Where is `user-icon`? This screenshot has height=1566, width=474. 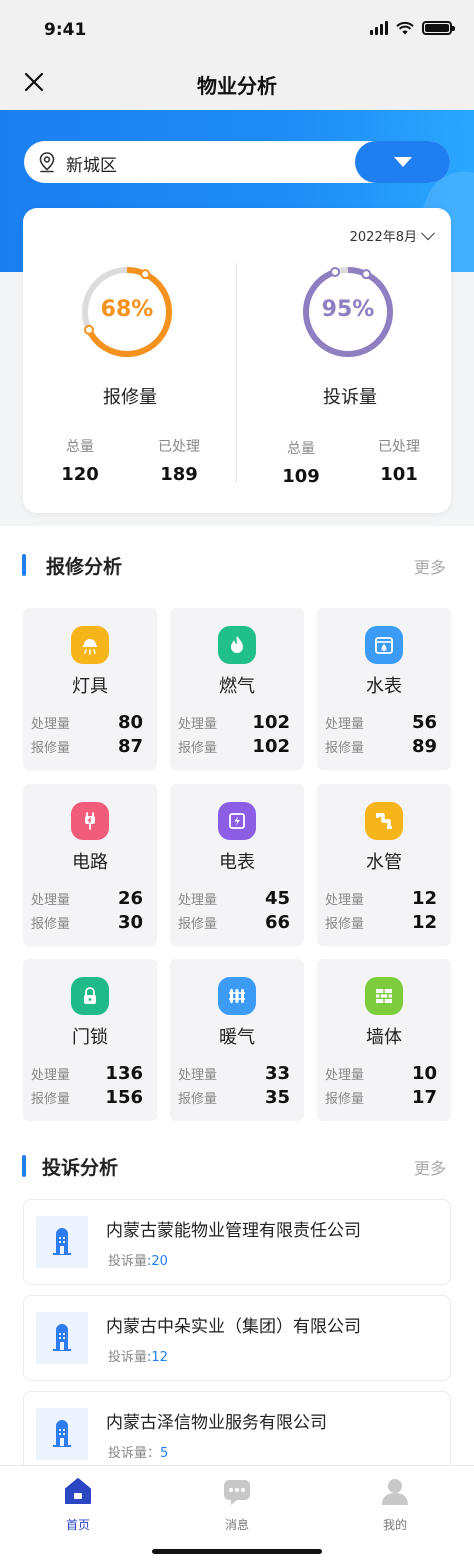 user-icon is located at coordinates (395, 1492).